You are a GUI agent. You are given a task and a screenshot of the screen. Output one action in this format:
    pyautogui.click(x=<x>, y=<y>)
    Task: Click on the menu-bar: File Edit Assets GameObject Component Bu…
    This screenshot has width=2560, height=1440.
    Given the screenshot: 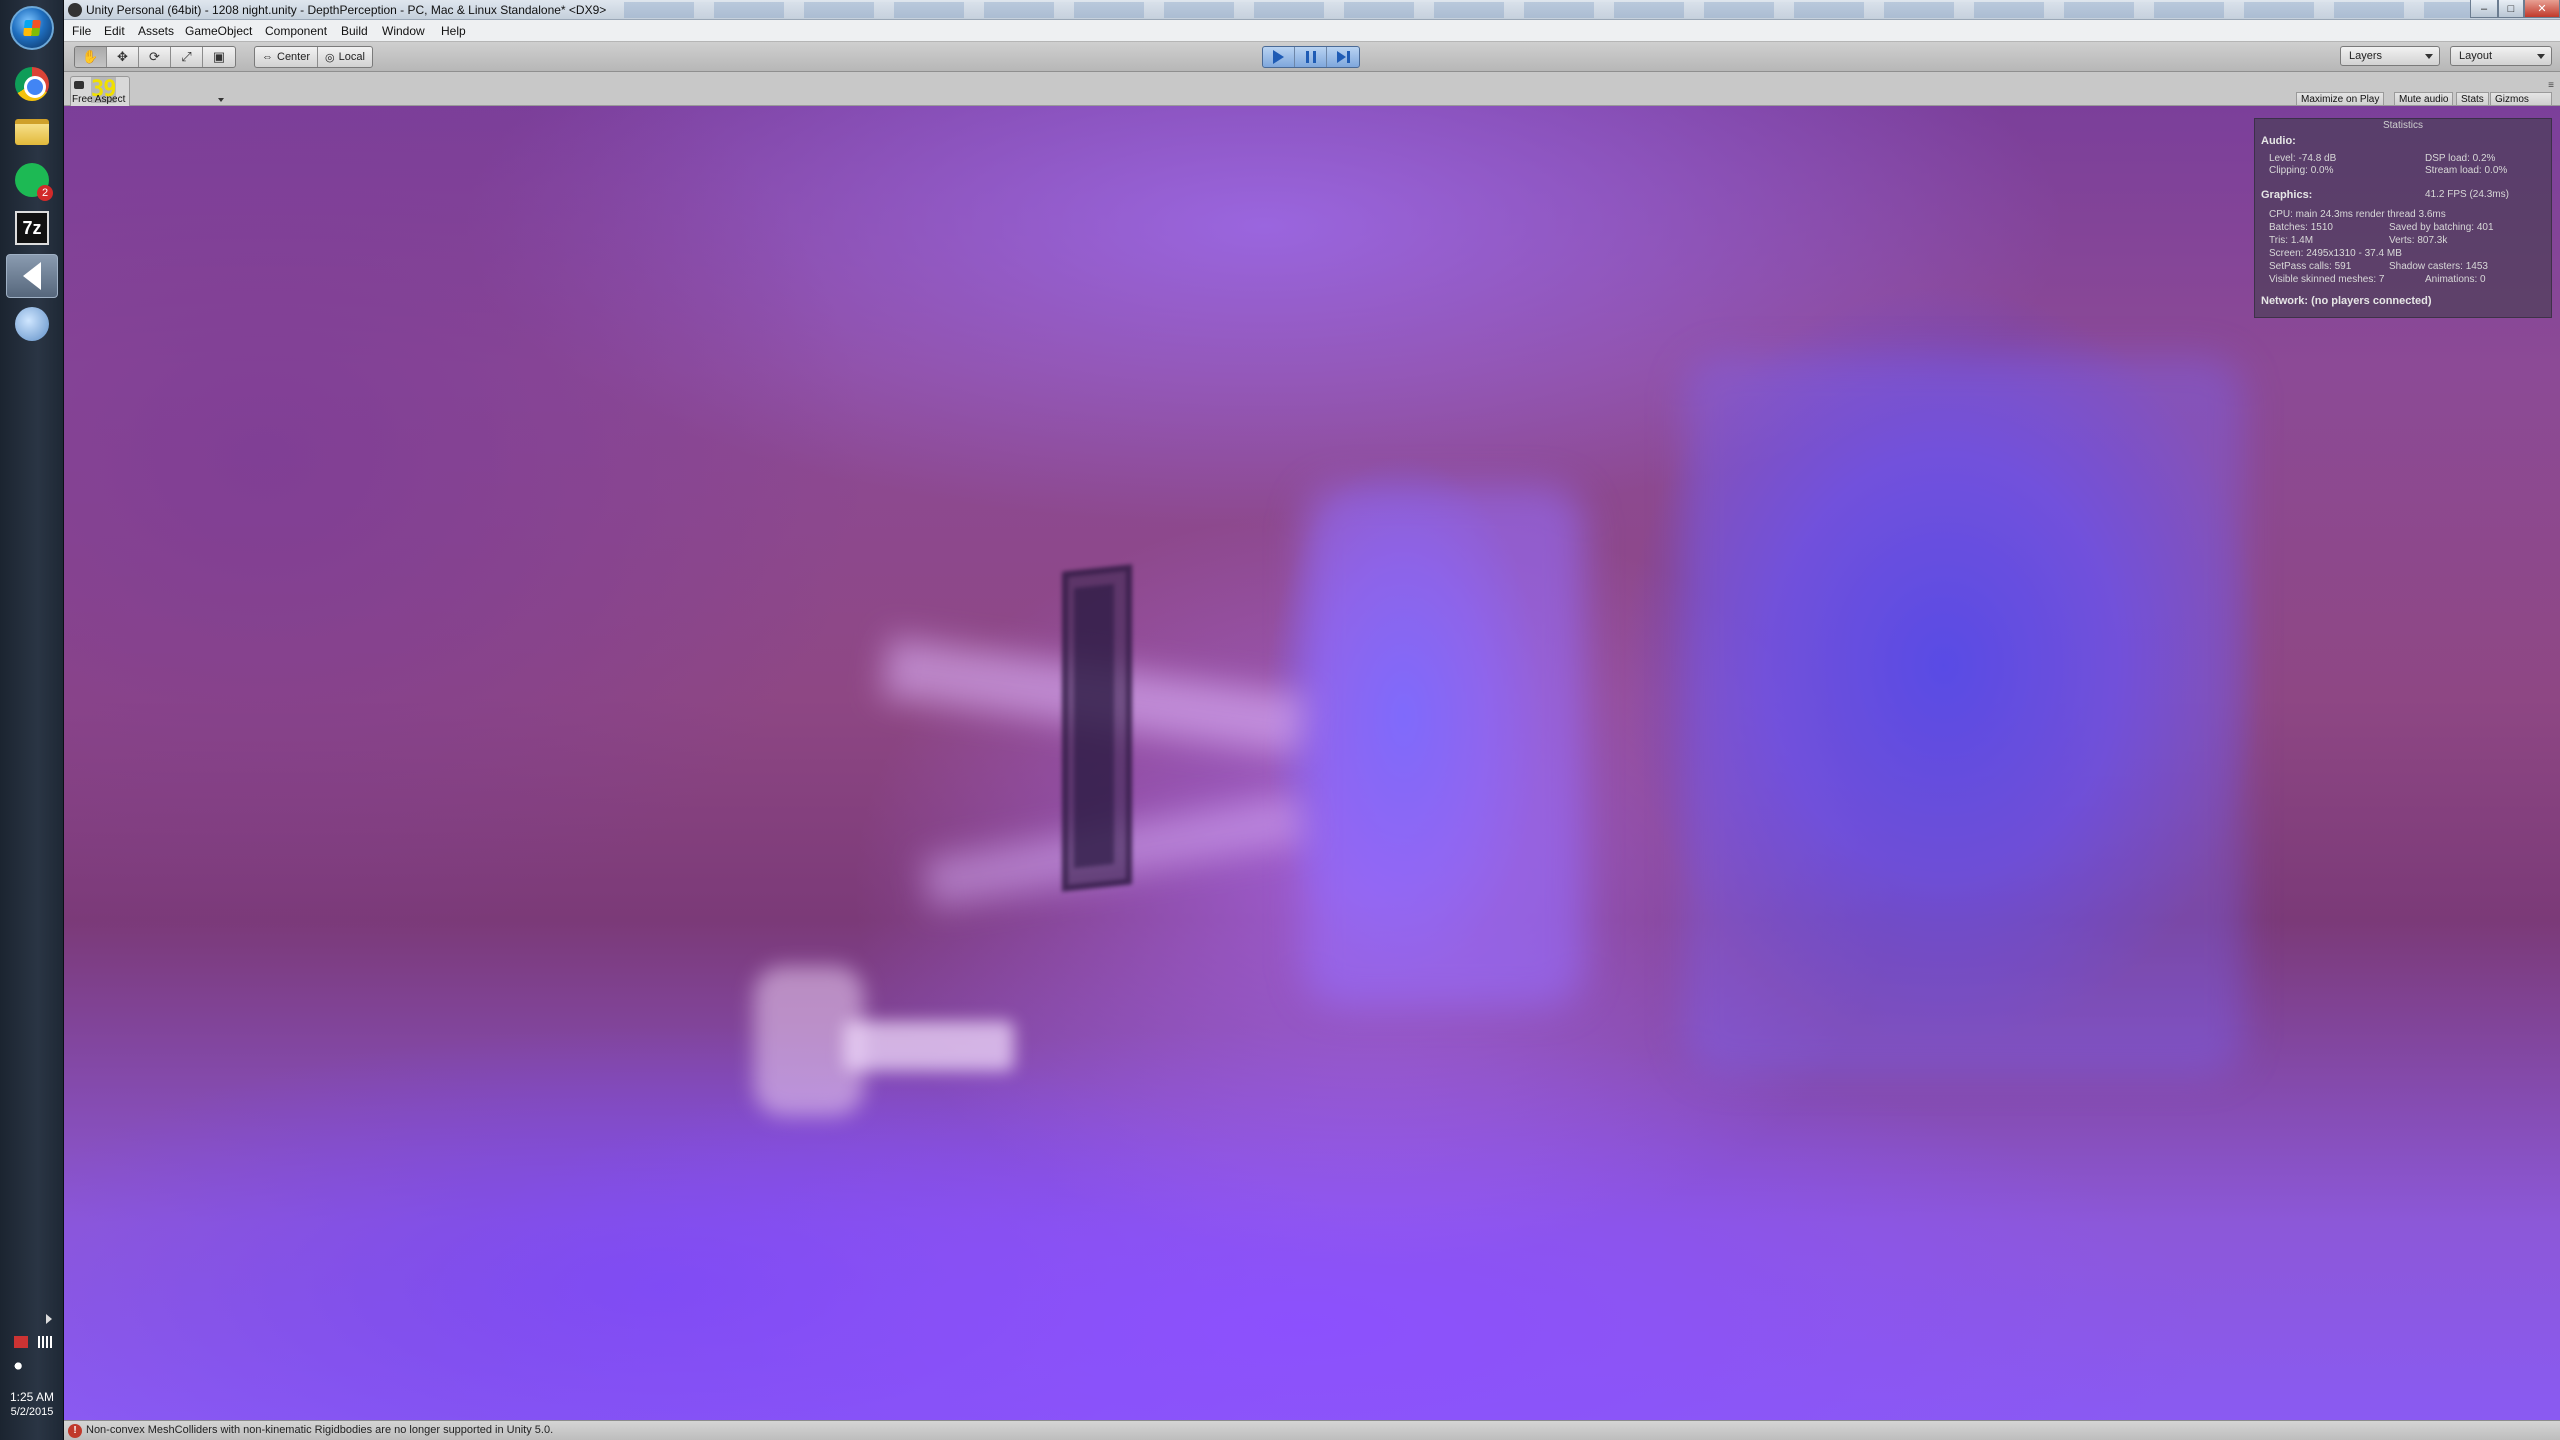 What is the action you would take?
    pyautogui.click(x=1312, y=31)
    